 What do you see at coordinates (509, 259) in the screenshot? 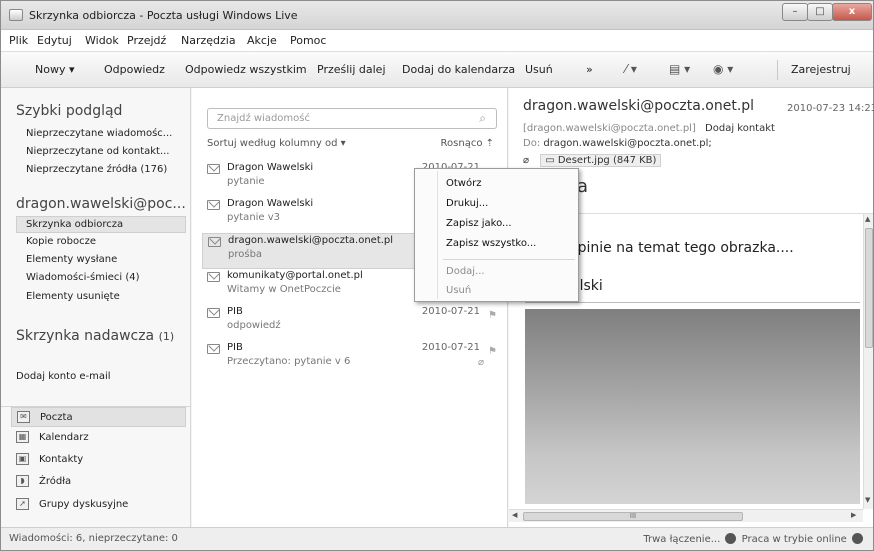
I see `menu-separator` at bounding box center [509, 259].